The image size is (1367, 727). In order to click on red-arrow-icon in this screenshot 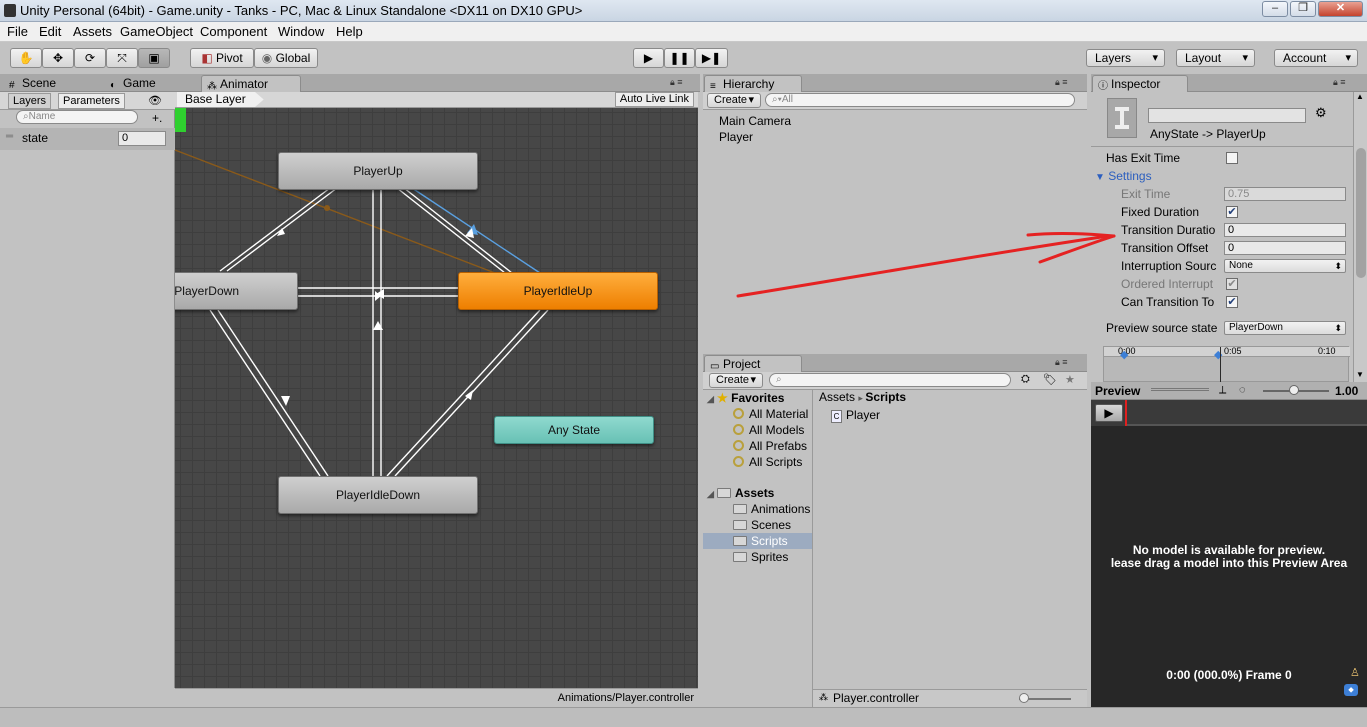, I will do `click(926, 264)`.